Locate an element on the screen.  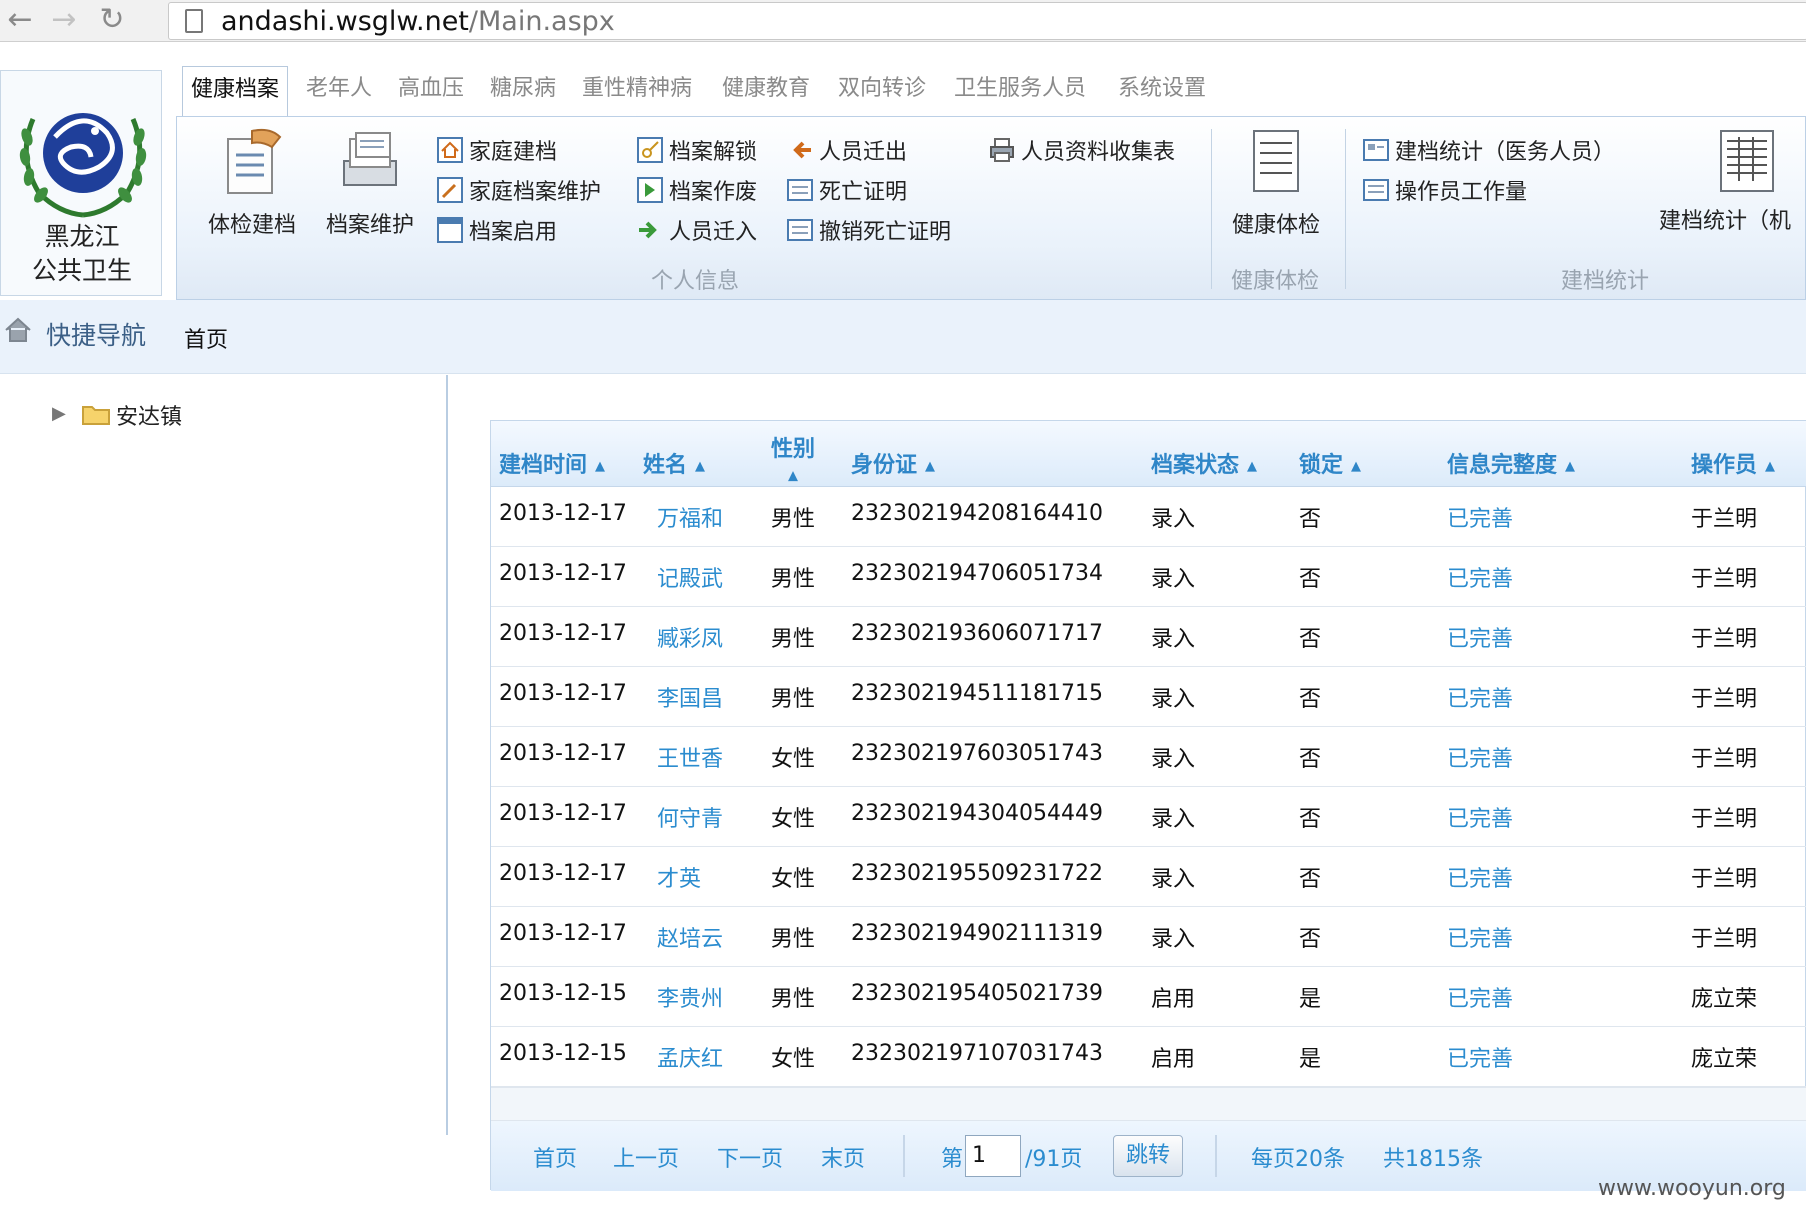
forward-icon: → is located at coordinates (64, 21).